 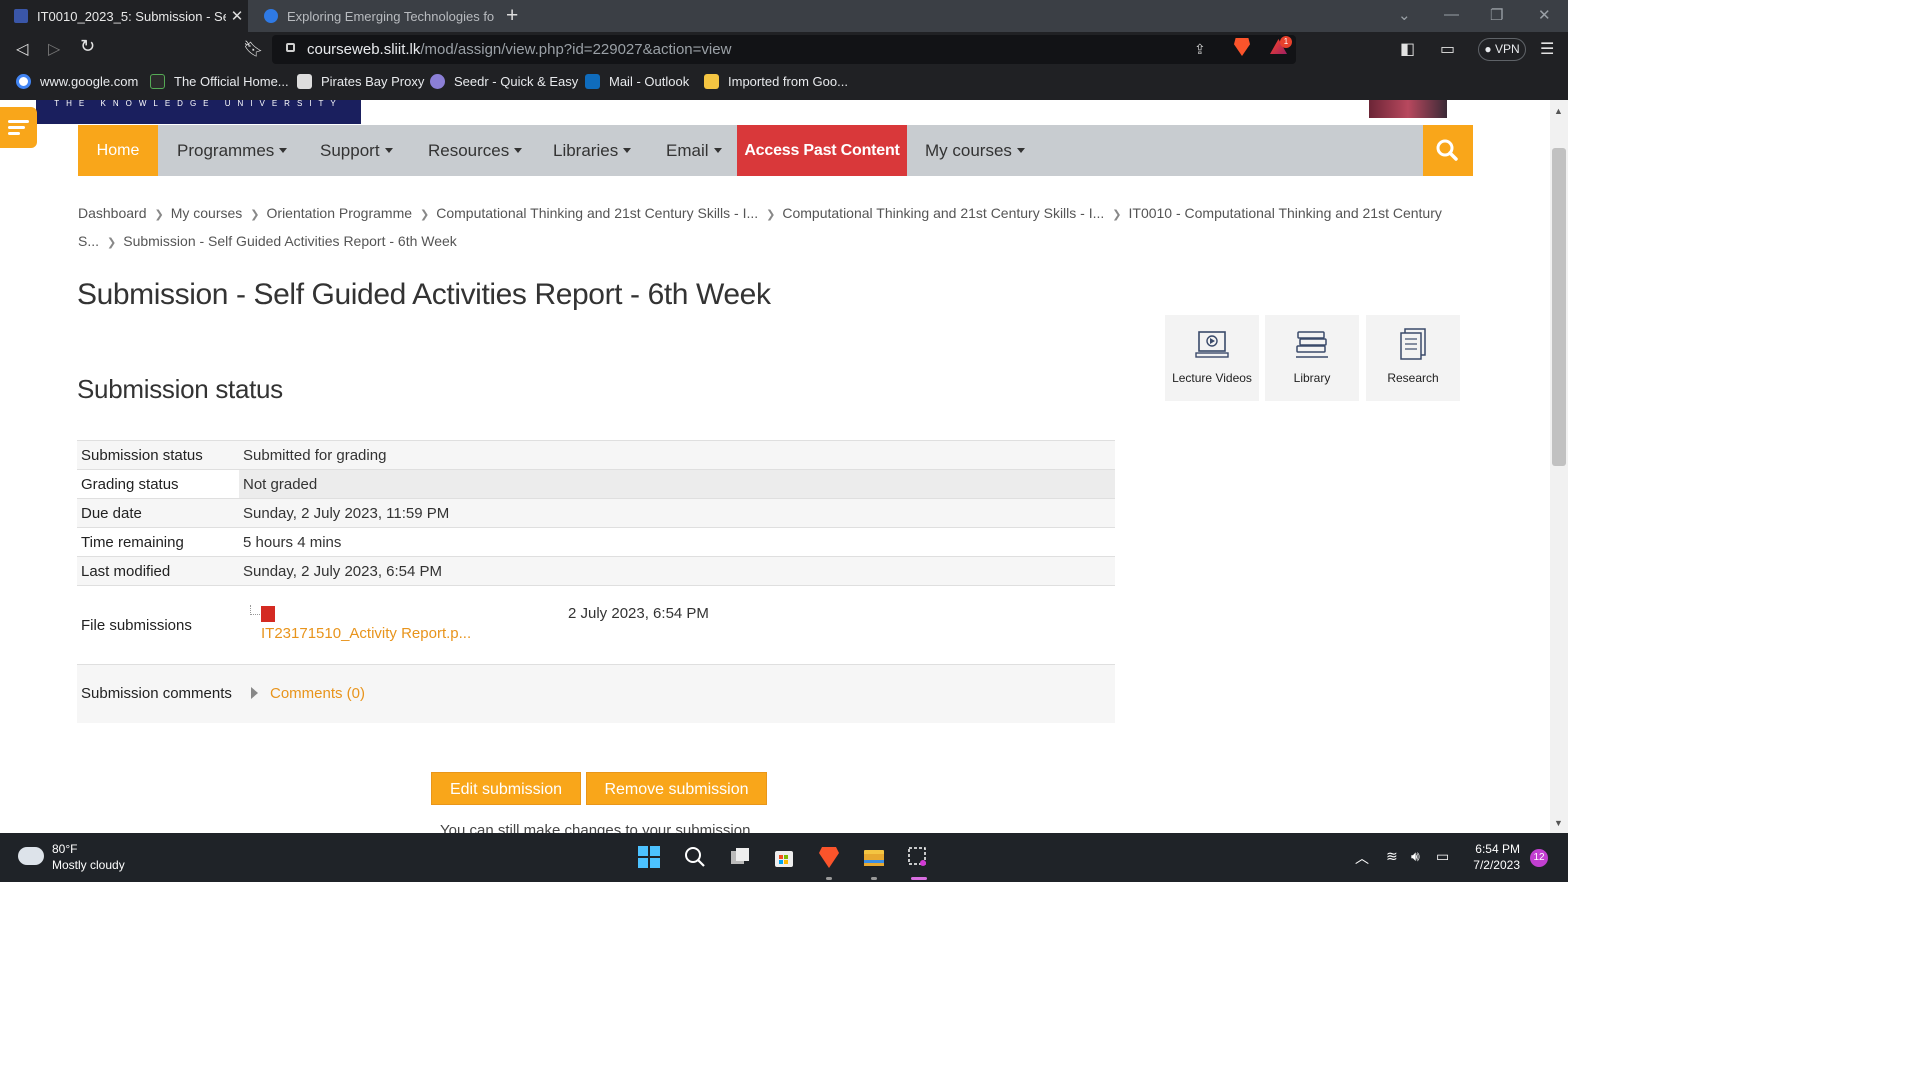 What do you see at coordinates (592, 81) in the screenshot?
I see `outlook-icon` at bounding box center [592, 81].